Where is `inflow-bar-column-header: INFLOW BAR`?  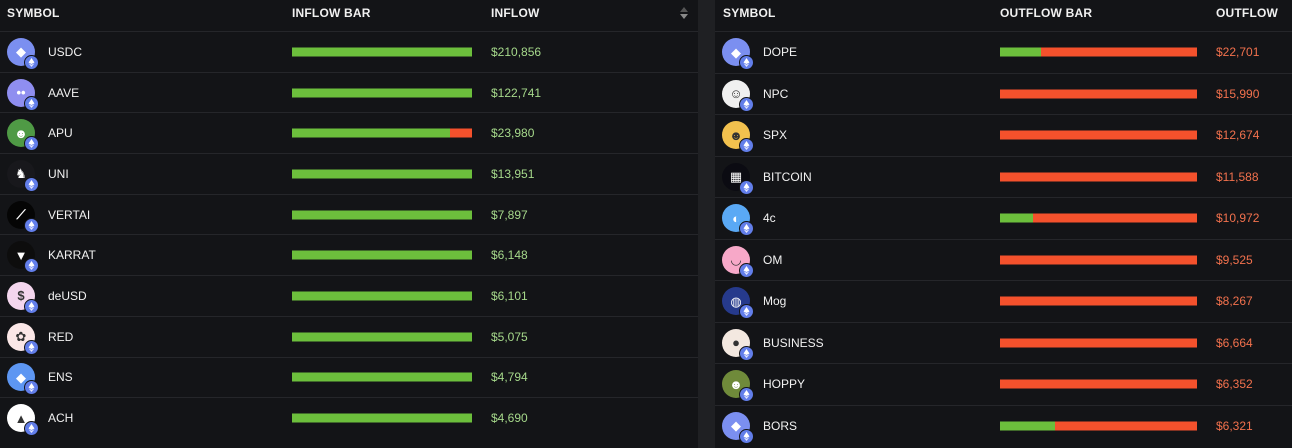 inflow-bar-column-header: INFLOW BAR is located at coordinates (331, 13).